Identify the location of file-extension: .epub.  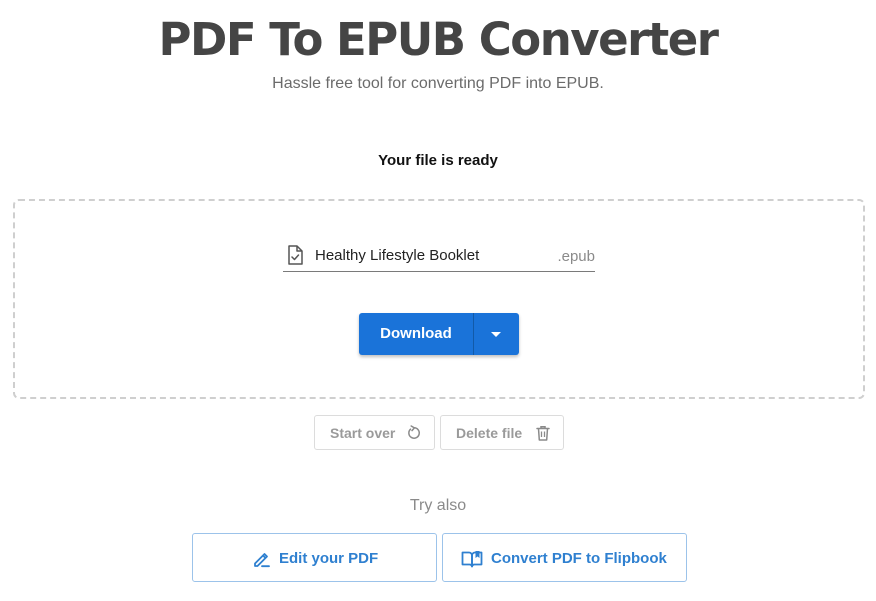
(576, 256).